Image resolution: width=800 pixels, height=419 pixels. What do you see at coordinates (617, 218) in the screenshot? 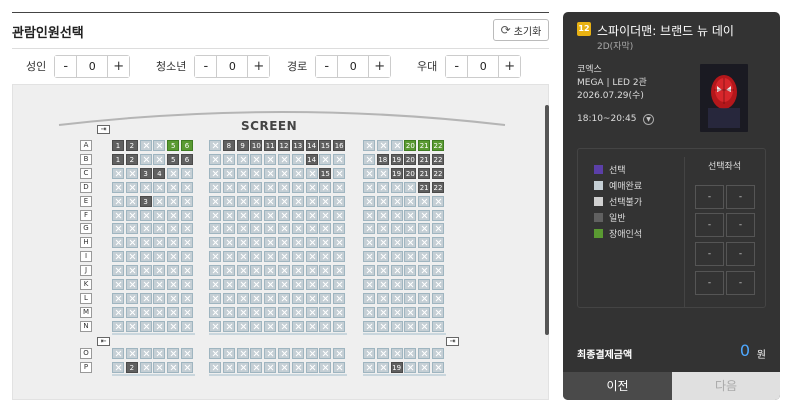
I see `legend-label: 일반` at bounding box center [617, 218].